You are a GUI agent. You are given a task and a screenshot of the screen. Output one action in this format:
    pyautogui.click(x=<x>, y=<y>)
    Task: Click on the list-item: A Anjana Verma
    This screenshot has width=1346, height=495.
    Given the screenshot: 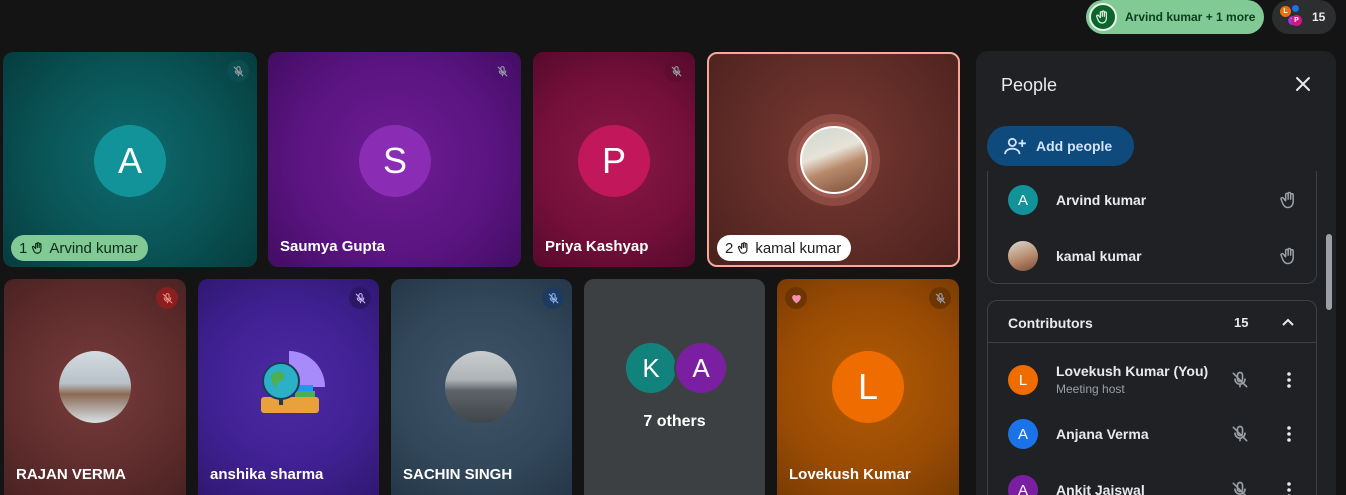 What is the action you would take?
    pyautogui.click(x=1153, y=434)
    